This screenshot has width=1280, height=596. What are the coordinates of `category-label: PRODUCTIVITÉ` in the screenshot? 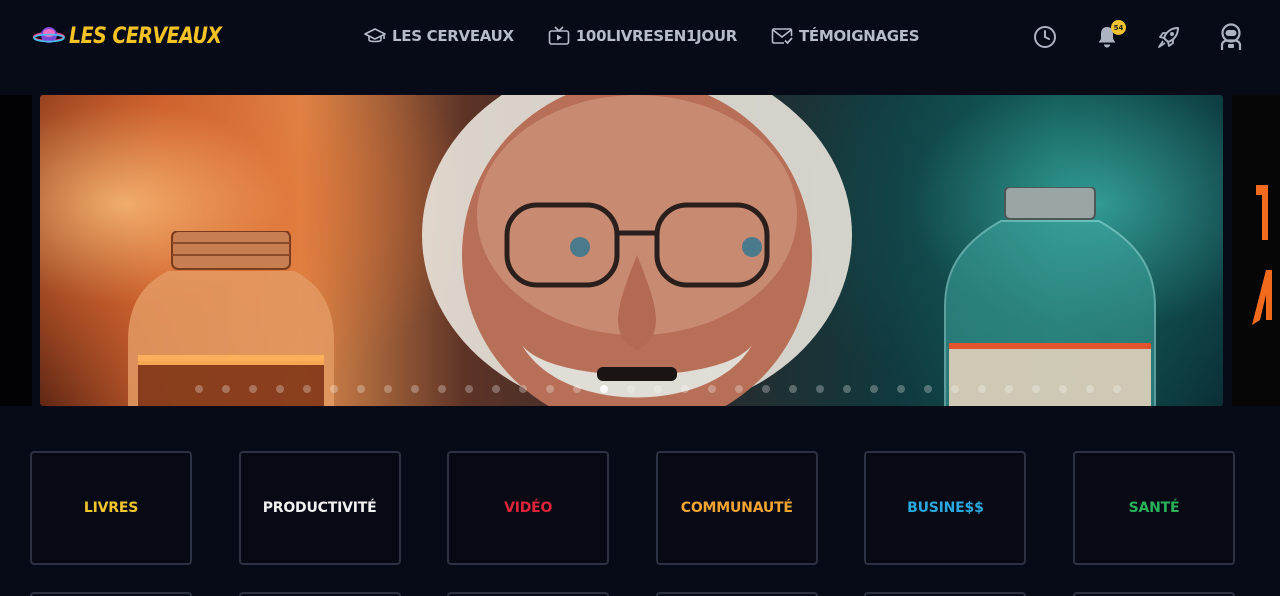 It's located at (319, 508).